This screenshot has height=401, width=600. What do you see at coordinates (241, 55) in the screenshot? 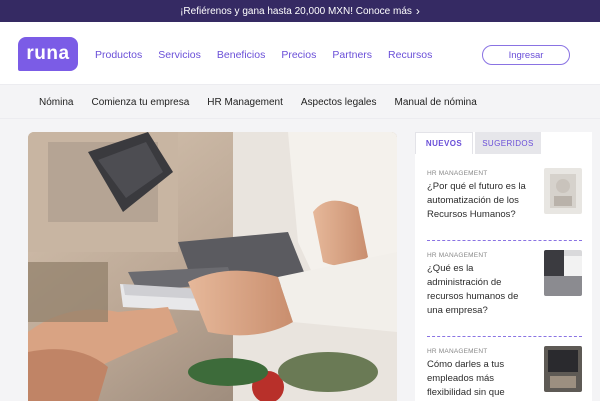
I see `nav-item-beneficios: Beneficios` at bounding box center [241, 55].